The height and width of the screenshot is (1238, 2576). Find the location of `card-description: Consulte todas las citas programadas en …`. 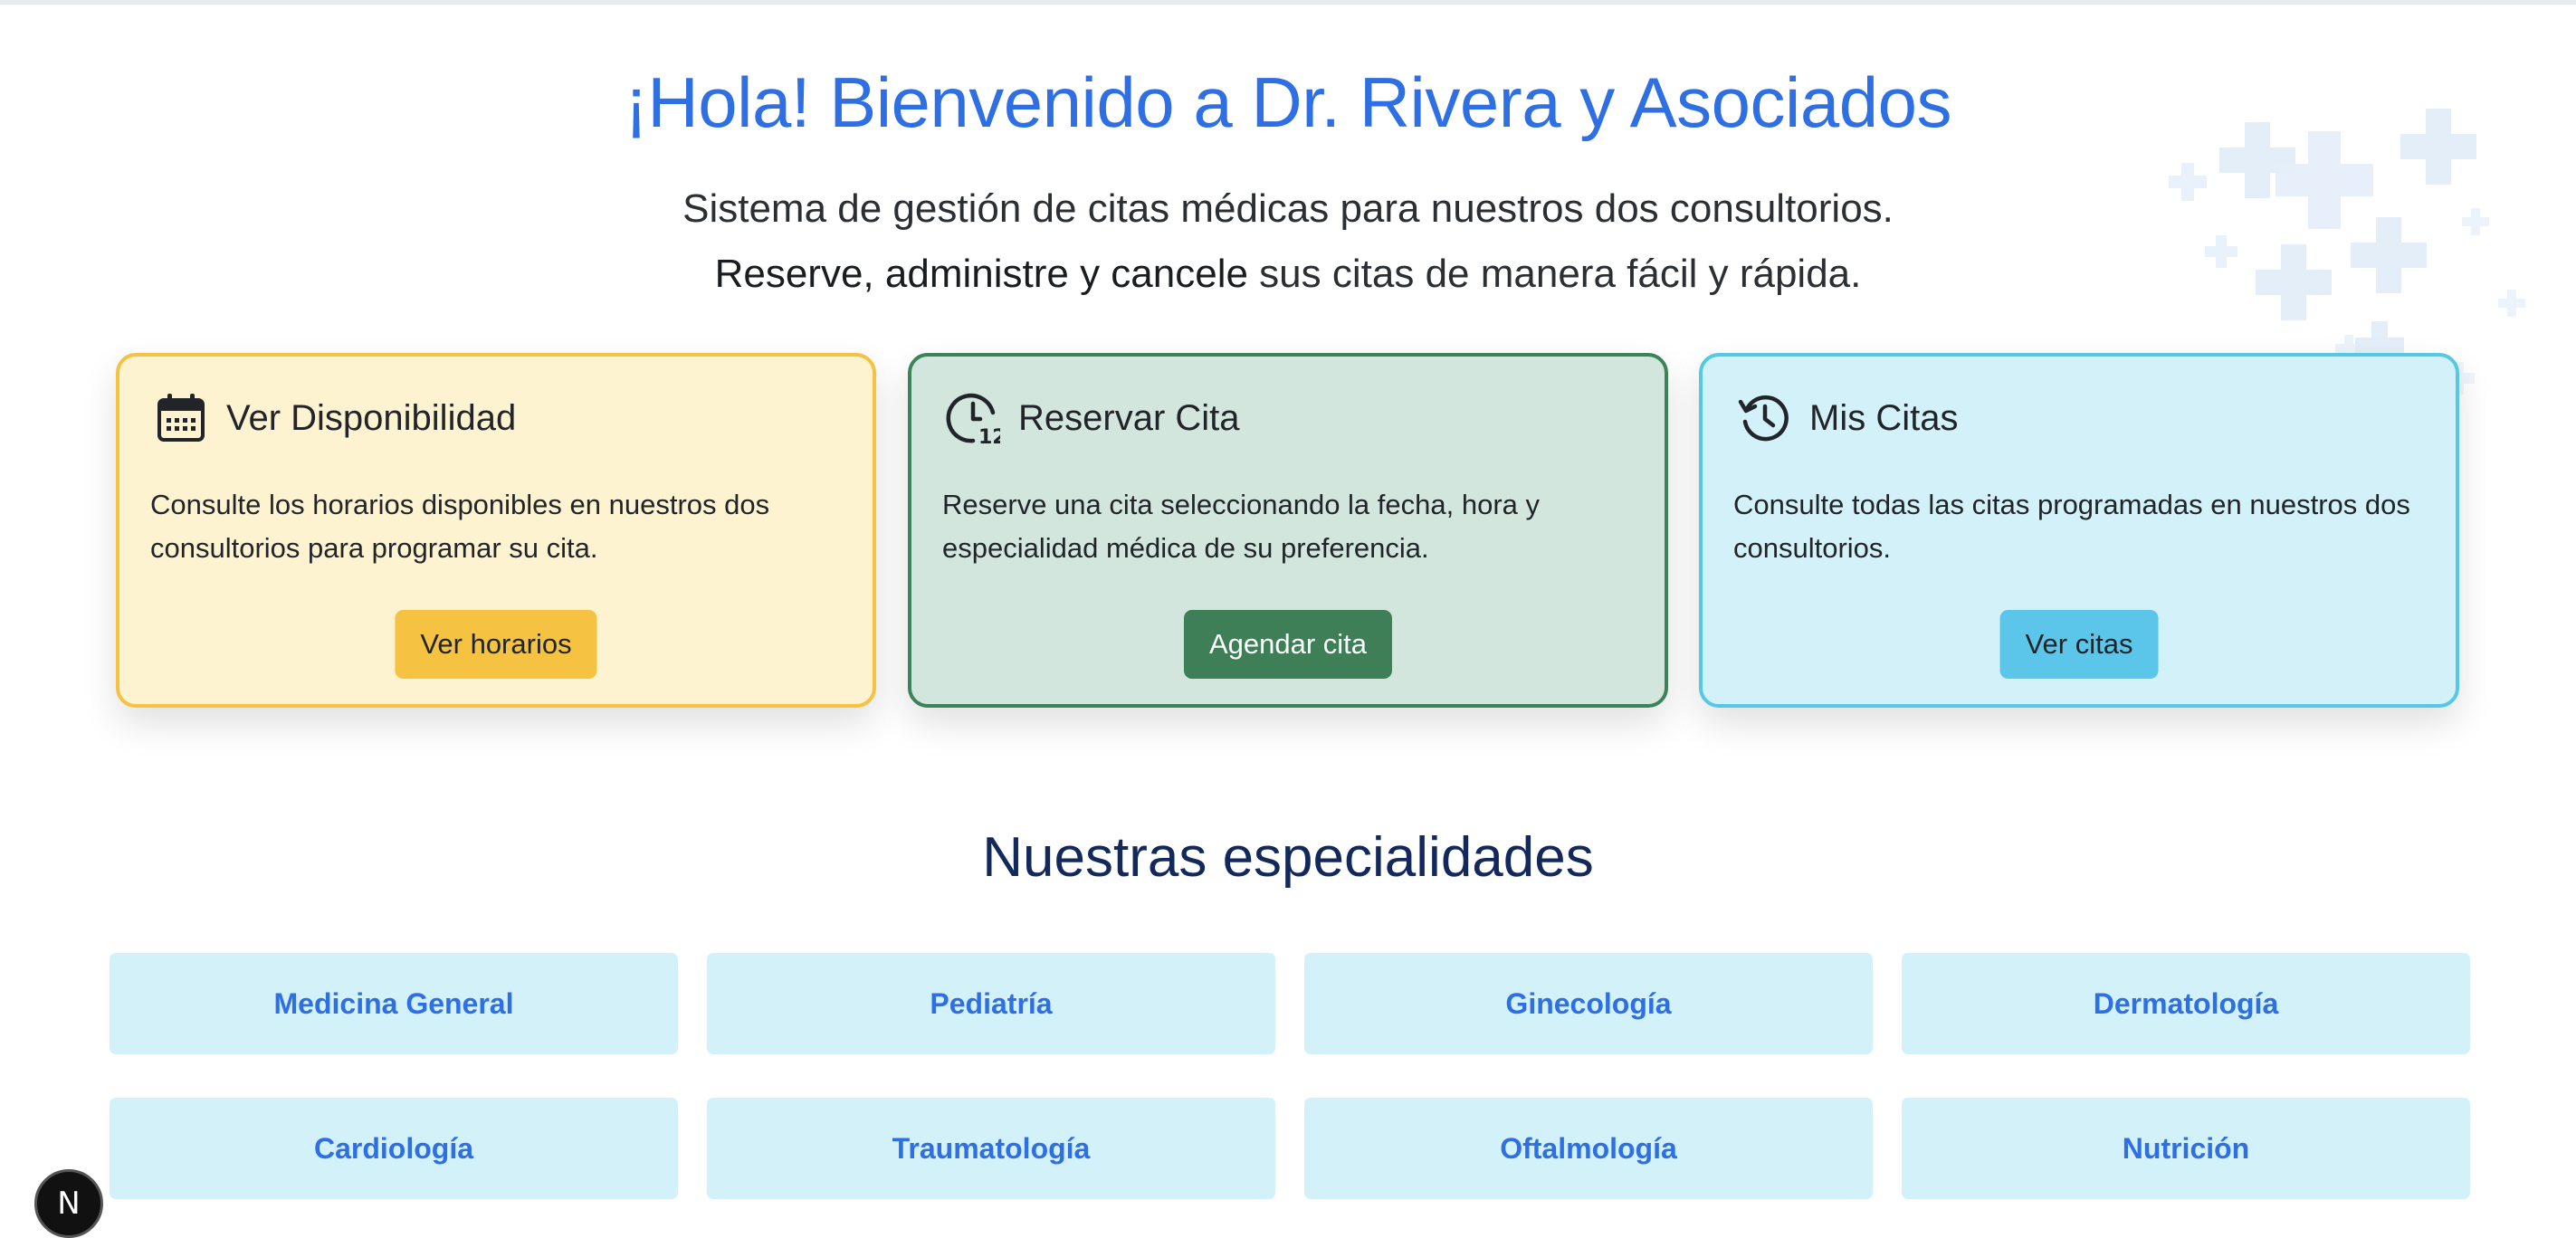

card-description: Consulte todas las citas programadas en … is located at coordinates (2072, 526).